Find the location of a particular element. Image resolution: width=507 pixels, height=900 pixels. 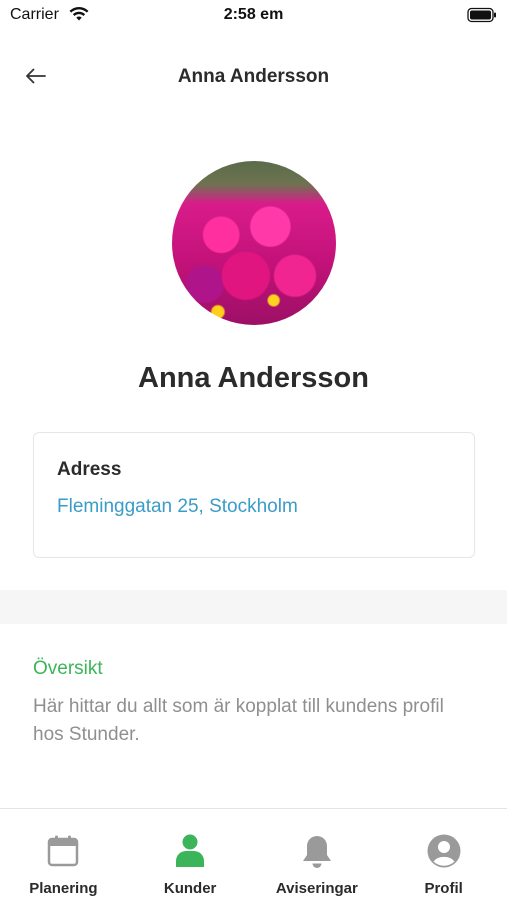

person-icon is located at coordinates (190, 851).